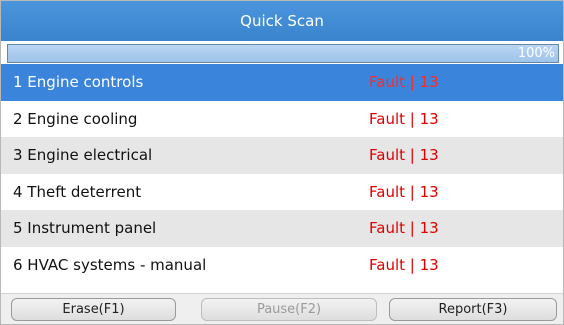 The image size is (564, 325). Describe the element at coordinates (473, 309) in the screenshot. I see `report-button: Report(F3)` at that location.